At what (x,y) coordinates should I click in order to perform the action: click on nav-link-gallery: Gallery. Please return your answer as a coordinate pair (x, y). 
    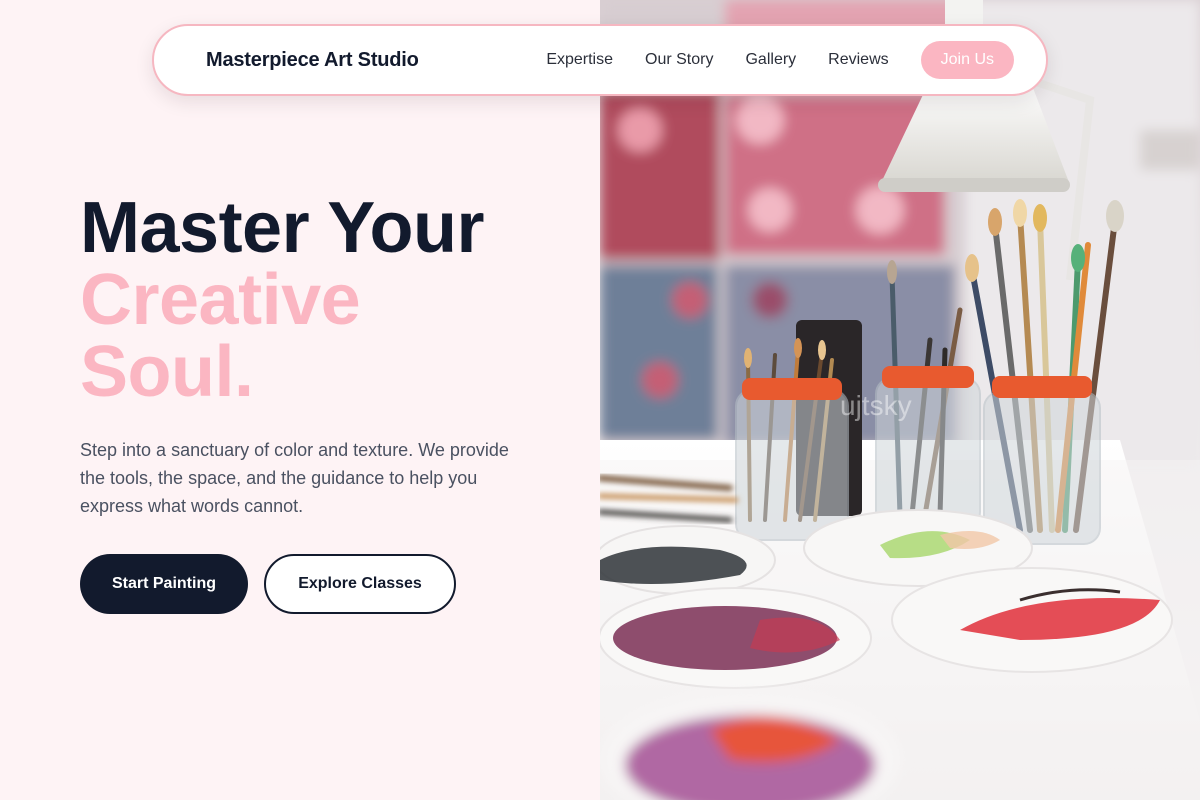
    Looking at the image, I should click on (770, 60).